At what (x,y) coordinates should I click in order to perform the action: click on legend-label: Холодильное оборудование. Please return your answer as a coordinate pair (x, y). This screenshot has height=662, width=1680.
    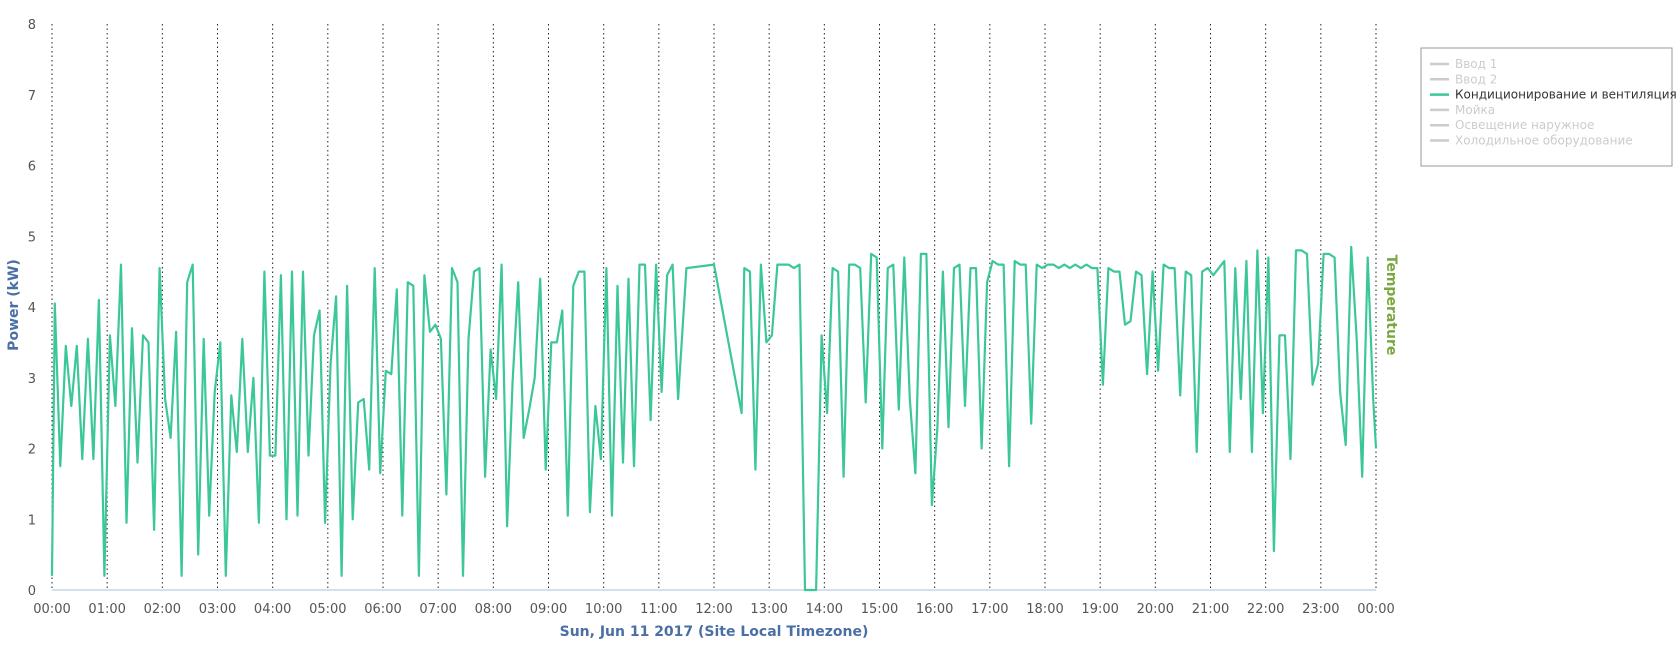
    Looking at the image, I should click on (1544, 141).